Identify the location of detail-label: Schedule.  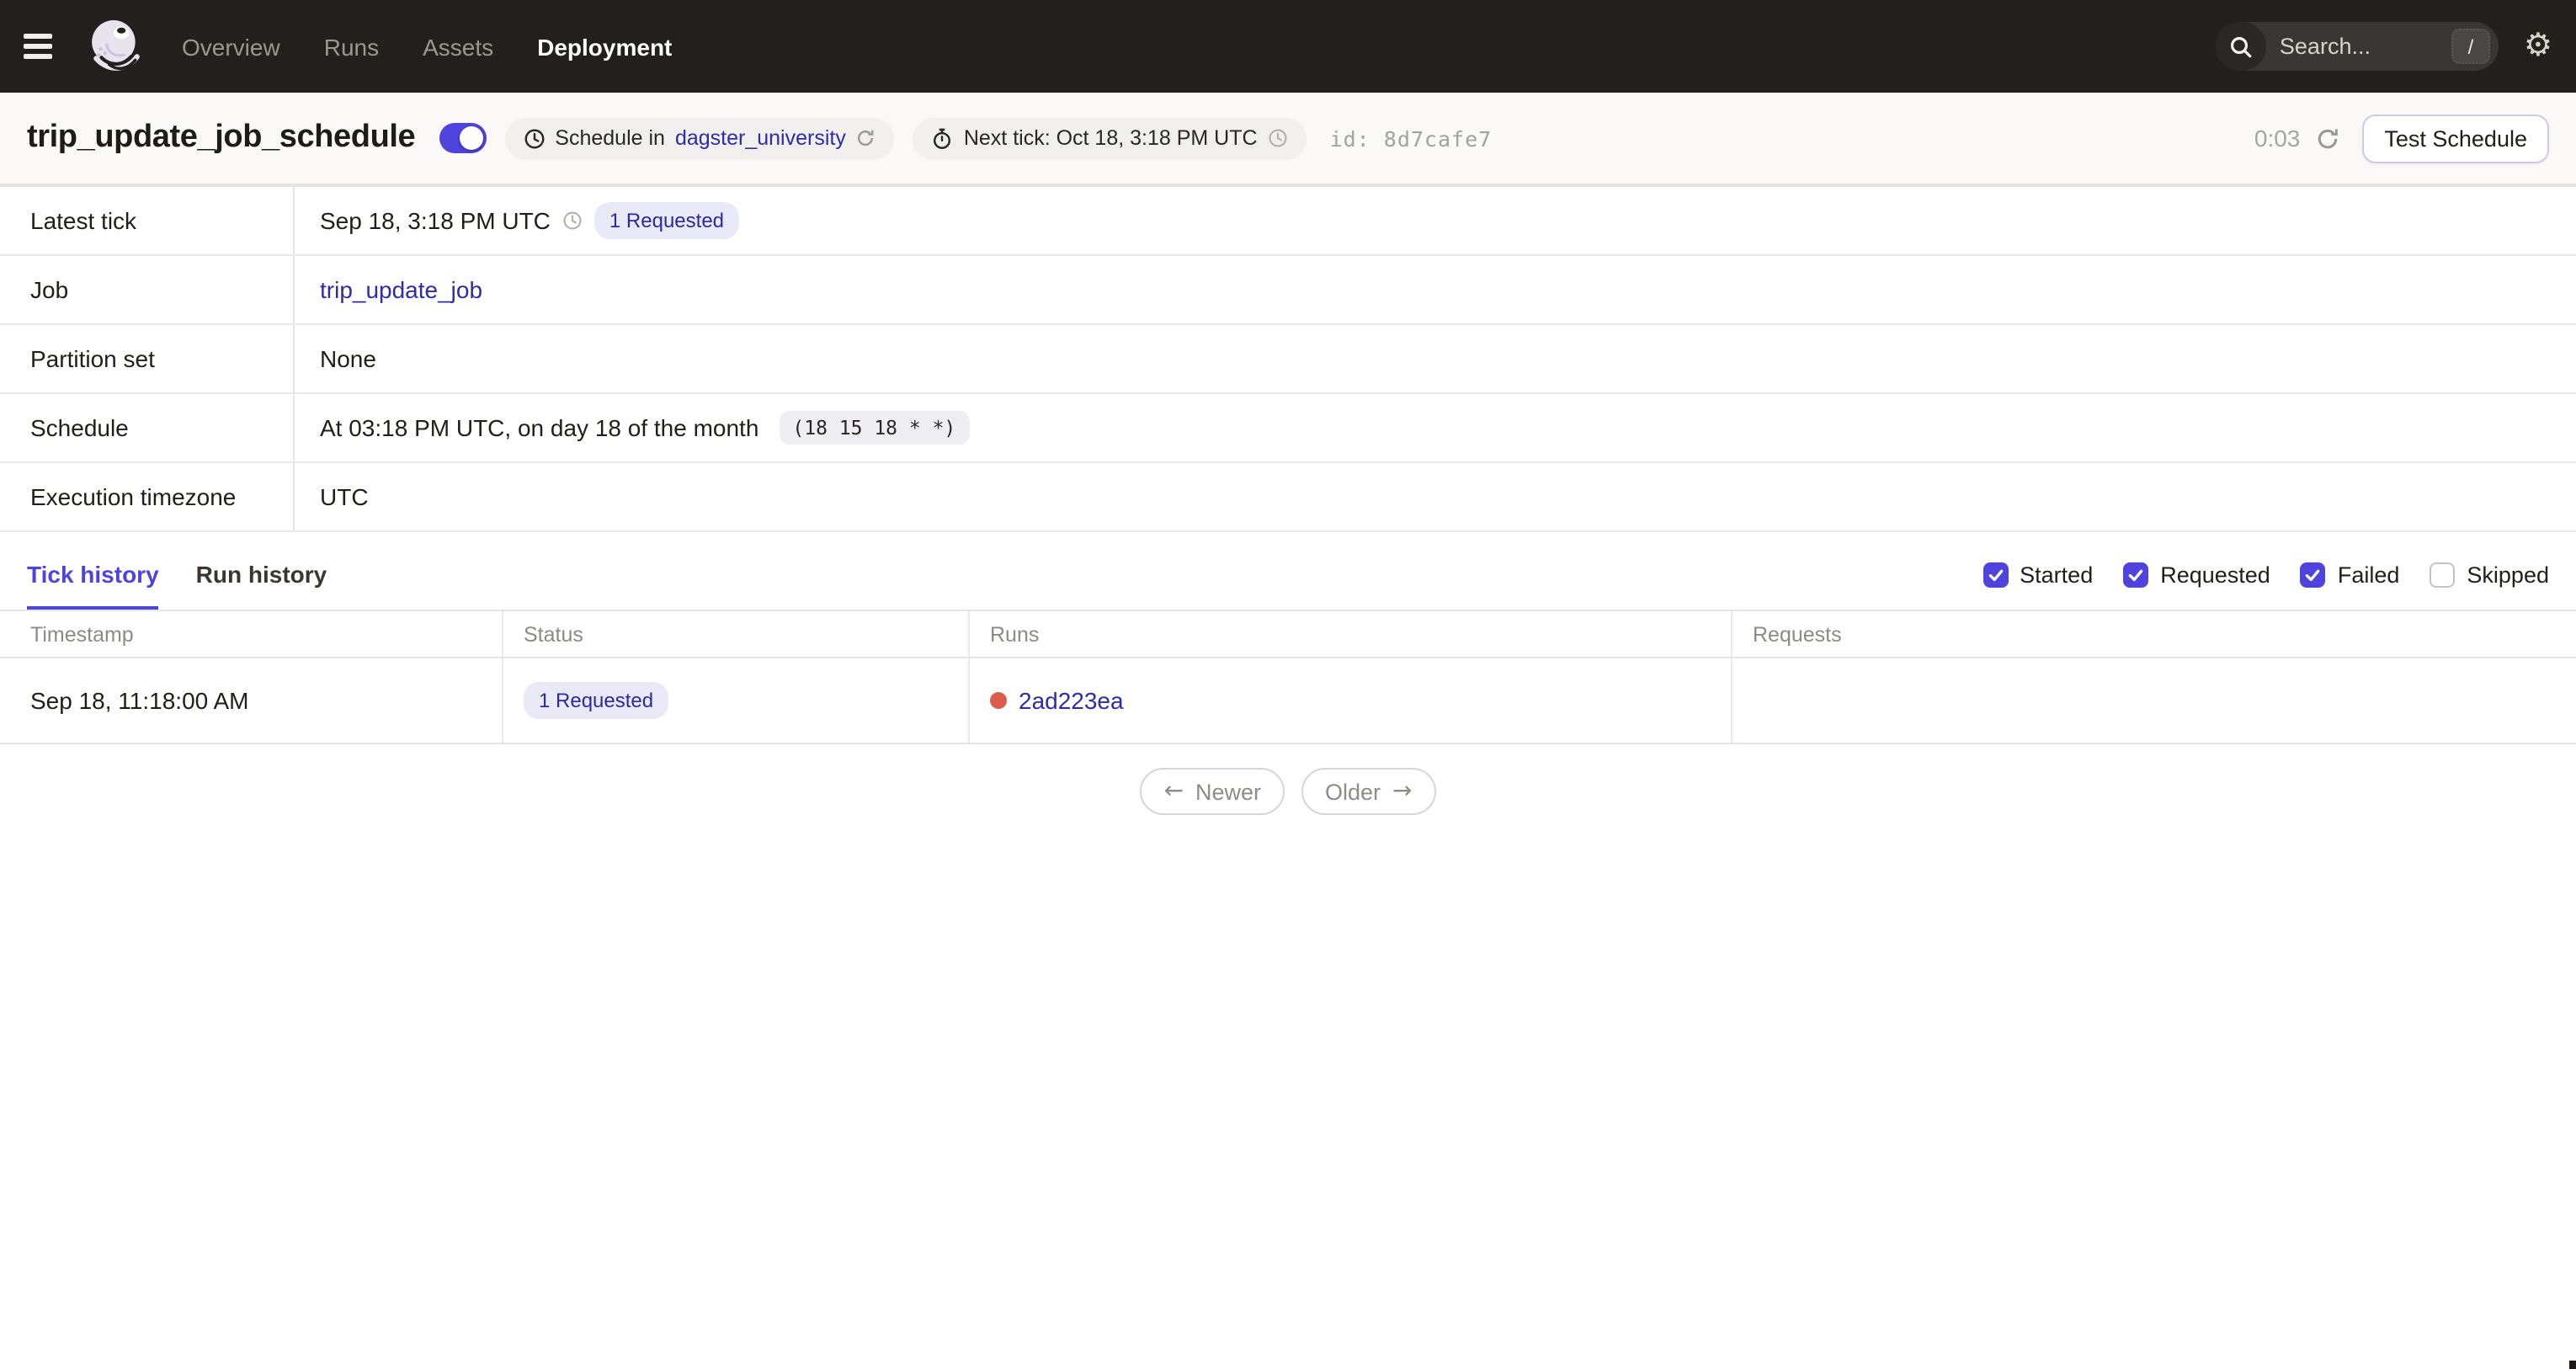
(147, 427).